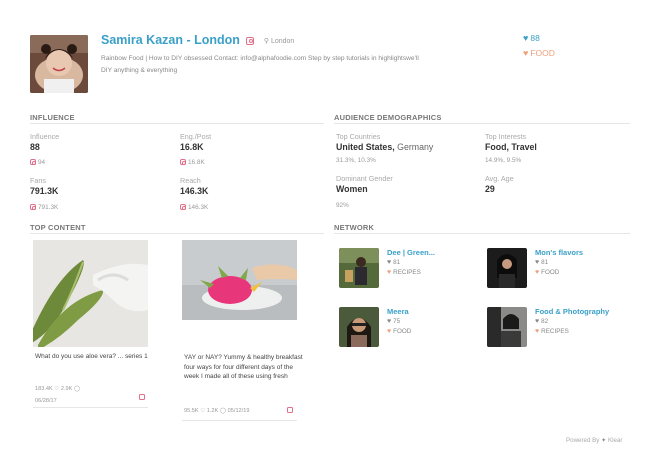 The height and width of the screenshot is (470, 665). I want to click on top-interests-label: Top Interests, so click(506, 136).